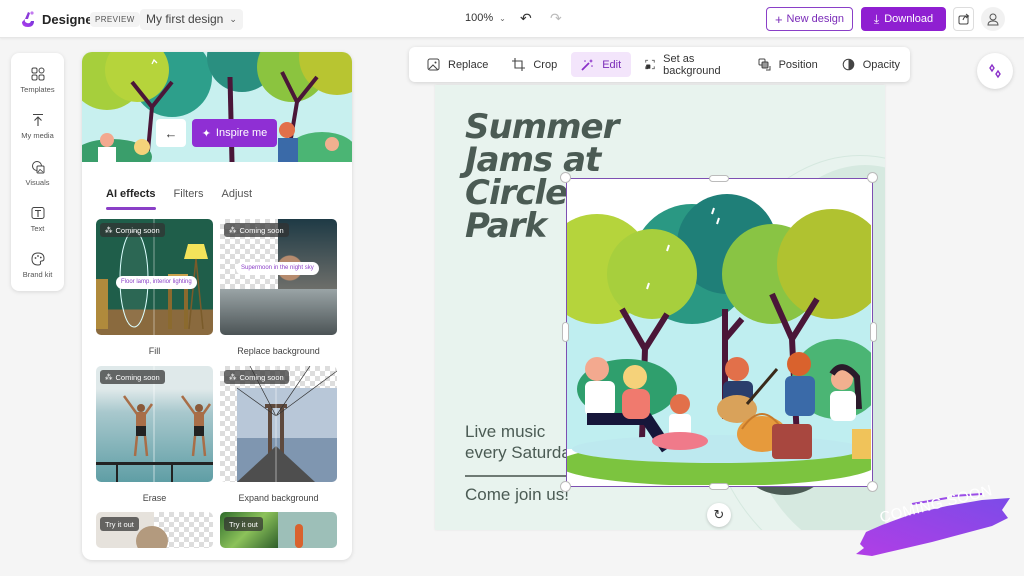  What do you see at coordinates (545, 64) in the screenshot?
I see `crop-label: Crop` at bounding box center [545, 64].